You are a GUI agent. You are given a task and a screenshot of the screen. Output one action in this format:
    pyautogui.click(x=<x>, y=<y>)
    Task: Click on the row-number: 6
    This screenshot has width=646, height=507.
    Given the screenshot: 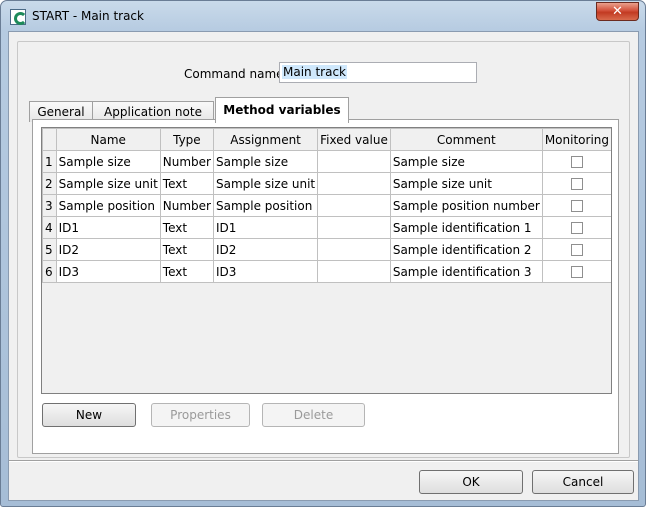 What is the action you would take?
    pyautogui.click(x=49, y=271)
    